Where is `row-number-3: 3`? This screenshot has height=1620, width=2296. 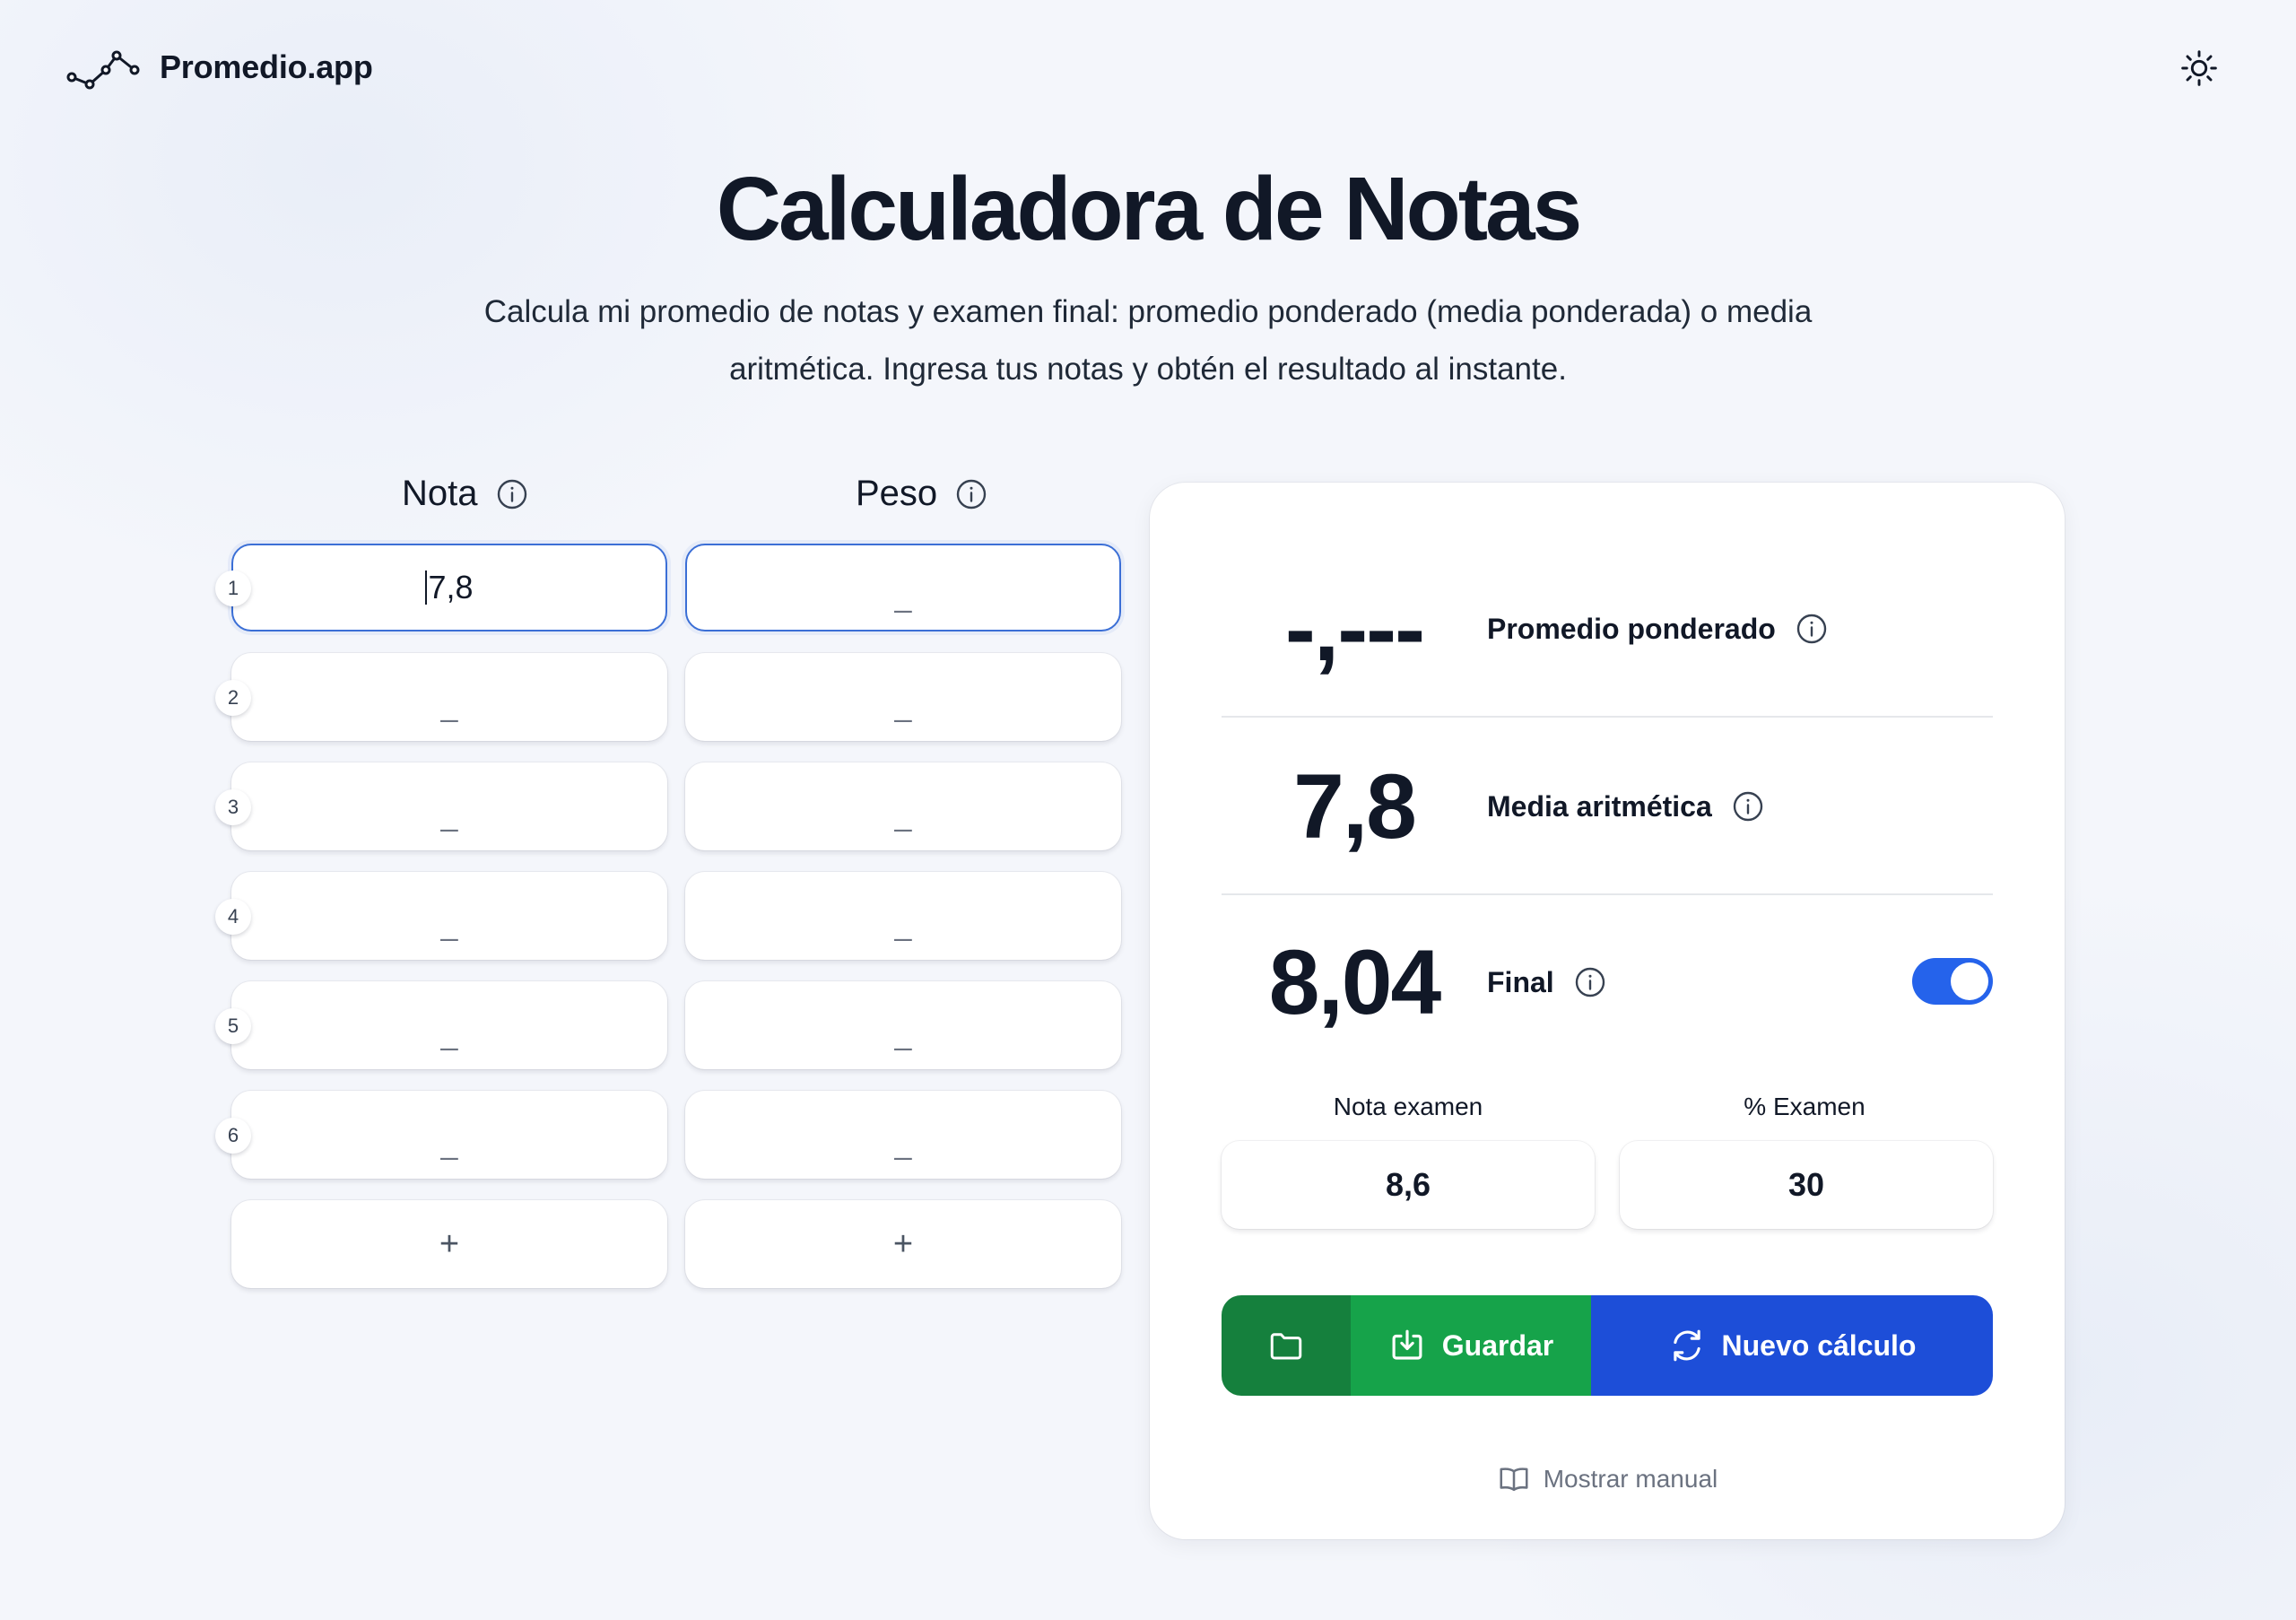 row-number-3: 3 is located at coordinates (233, 807).